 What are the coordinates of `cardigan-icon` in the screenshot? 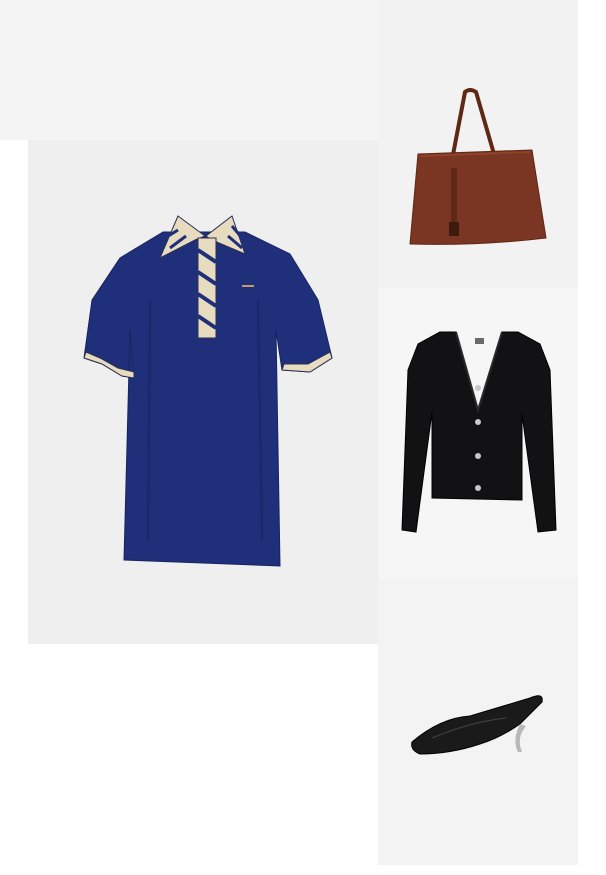 It's located at (479, 432).